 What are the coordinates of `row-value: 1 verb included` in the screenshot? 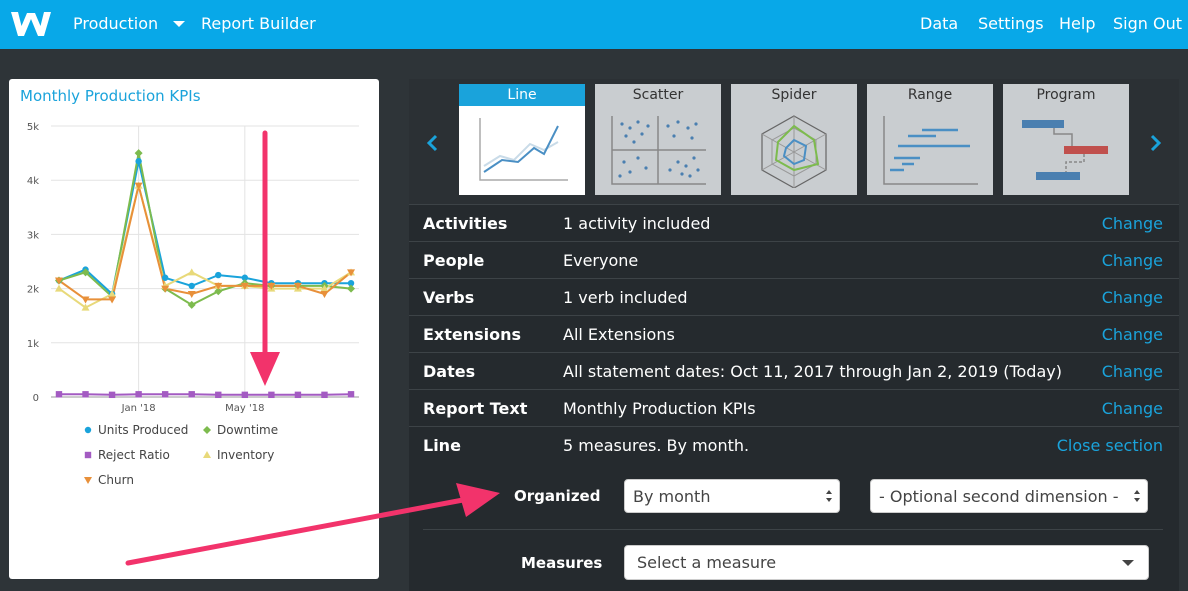 It's located at (625, 297).